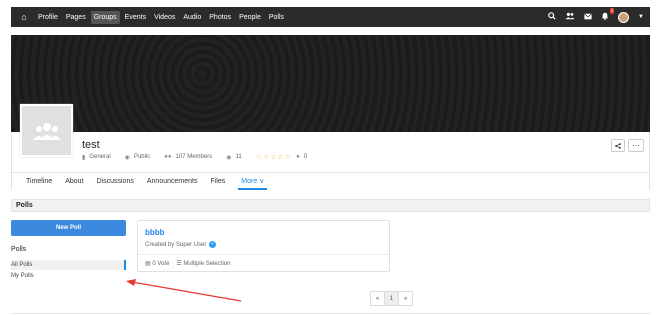  What do you see at coordinates (39, 181) in the screenshot?
I see `tab-timeline: Timeline` at bounding box center [39, 181].